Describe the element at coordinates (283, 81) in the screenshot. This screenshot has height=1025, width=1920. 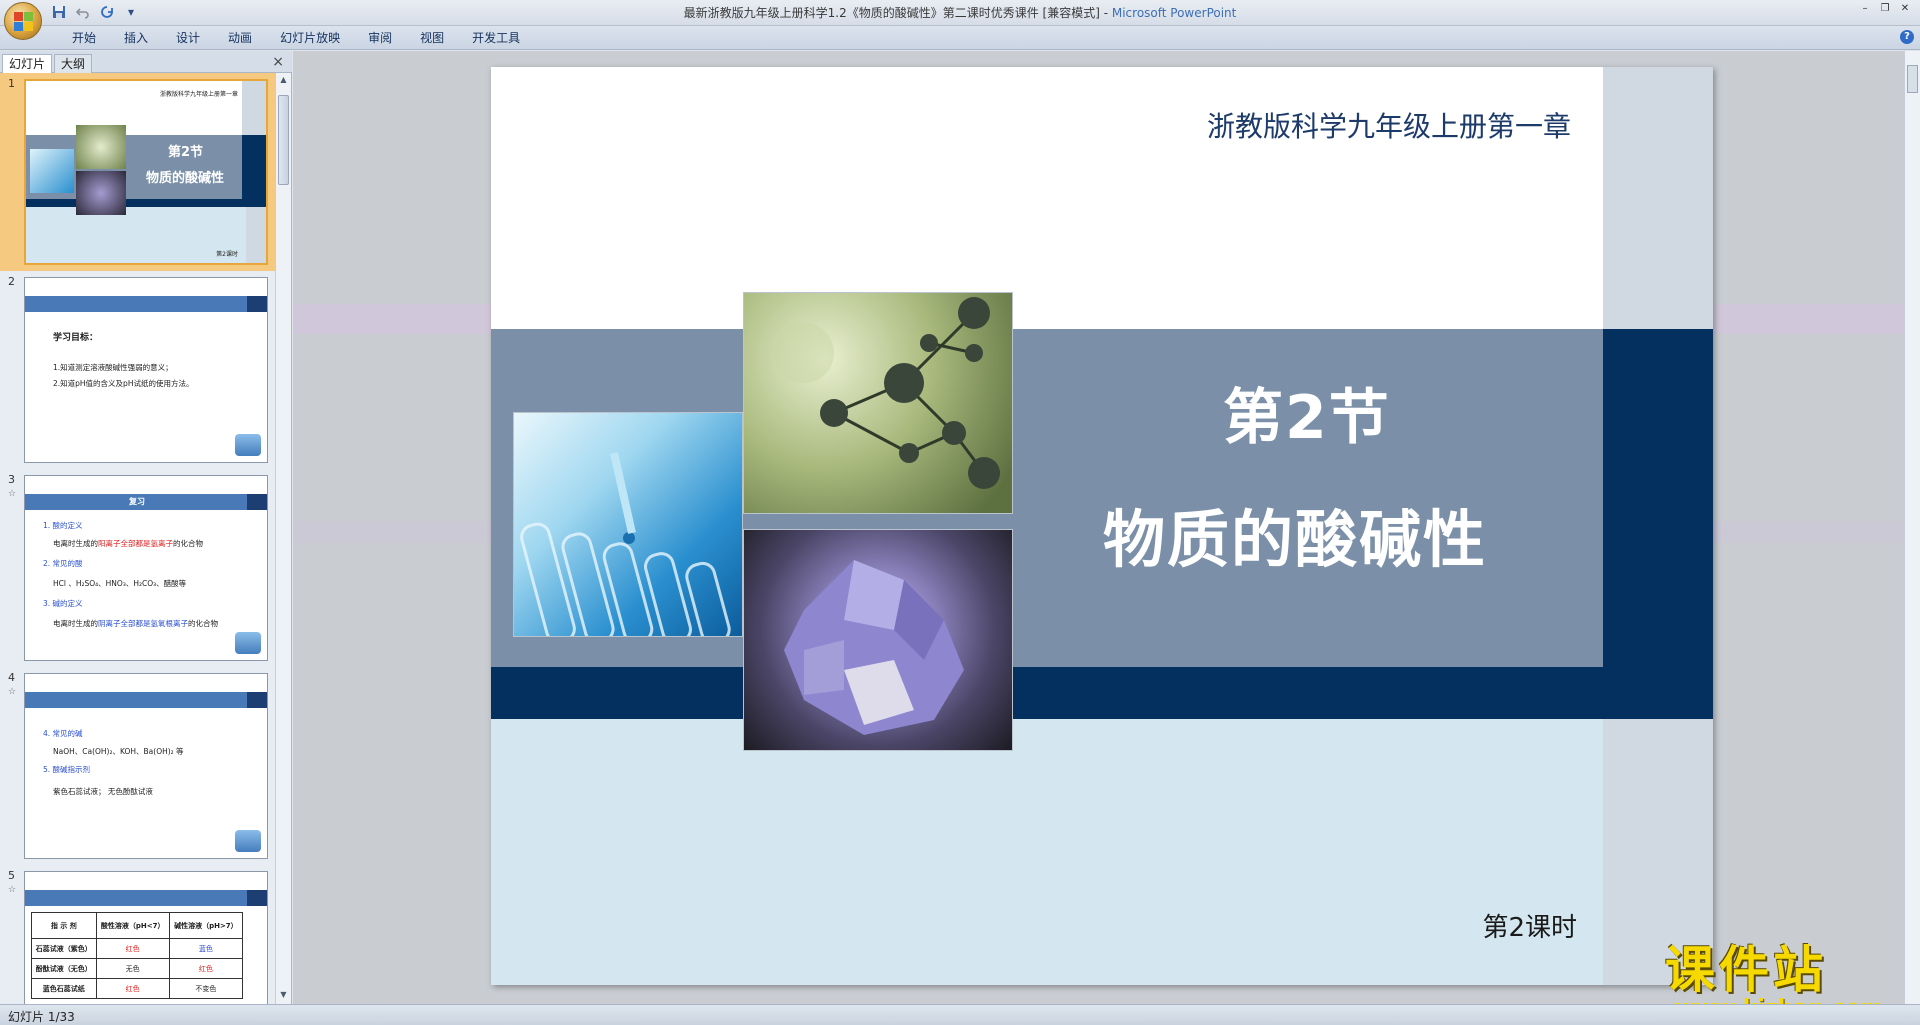
I see `scroll-up-icon: ▲` at that location.